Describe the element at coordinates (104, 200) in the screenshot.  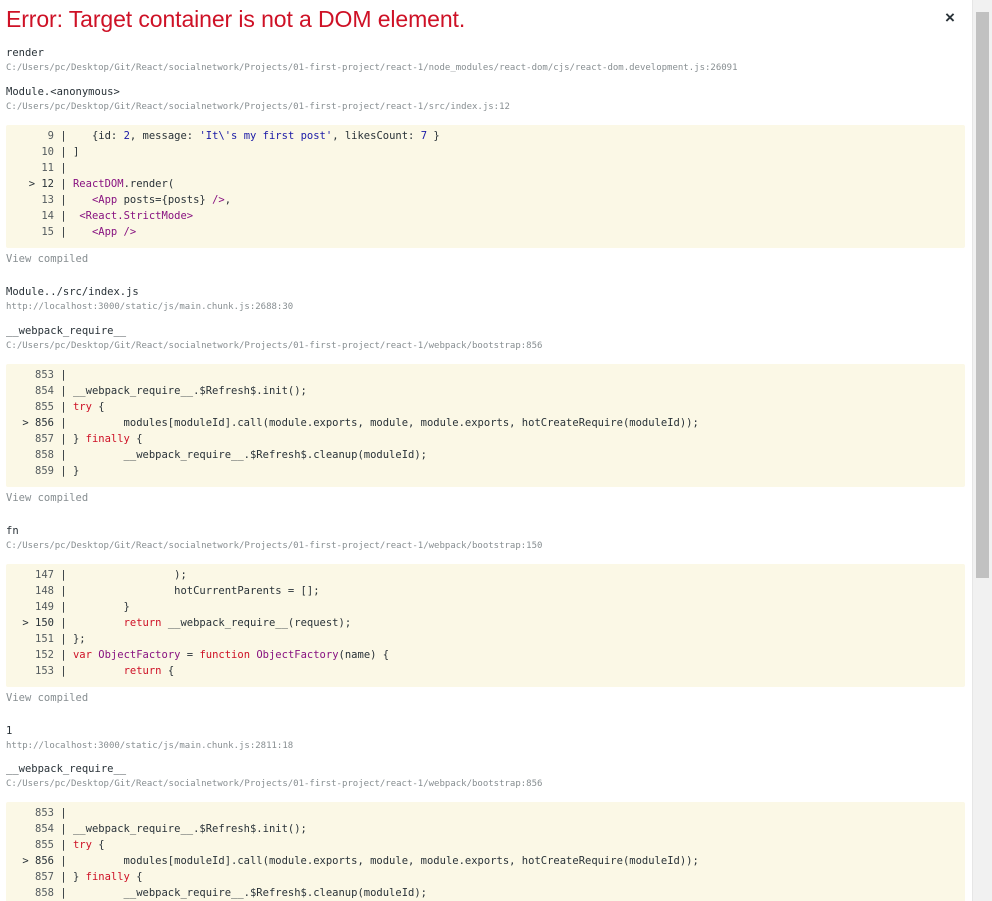
I see `code-token: <App` at that location.